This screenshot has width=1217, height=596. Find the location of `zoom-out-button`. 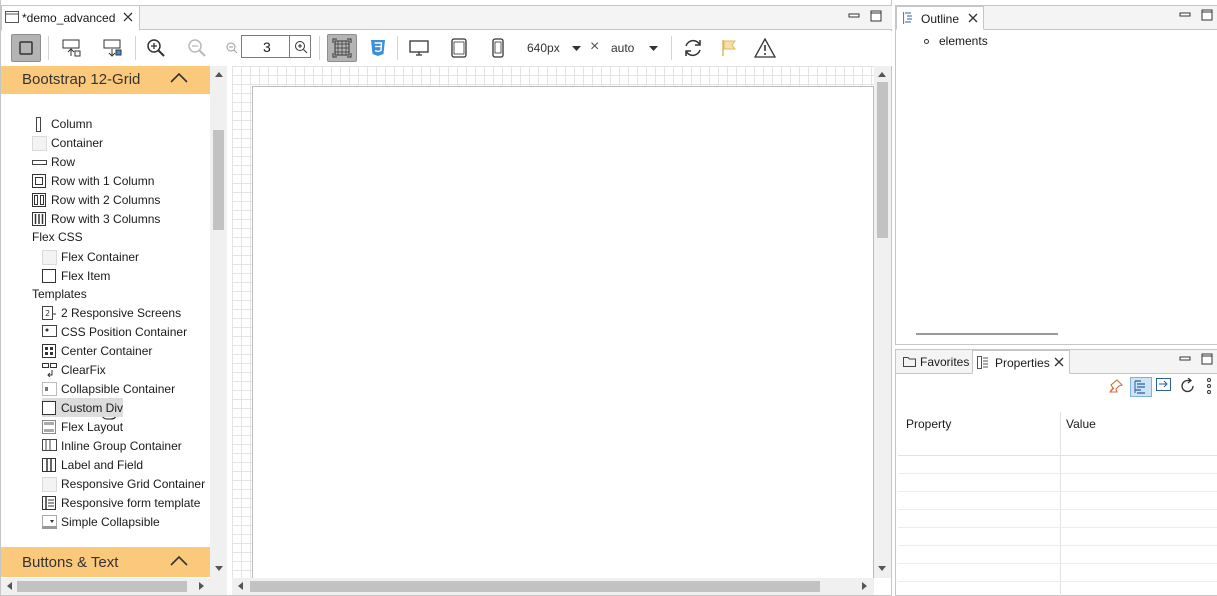

zoom-out-button is located at coordinates (197, 48).